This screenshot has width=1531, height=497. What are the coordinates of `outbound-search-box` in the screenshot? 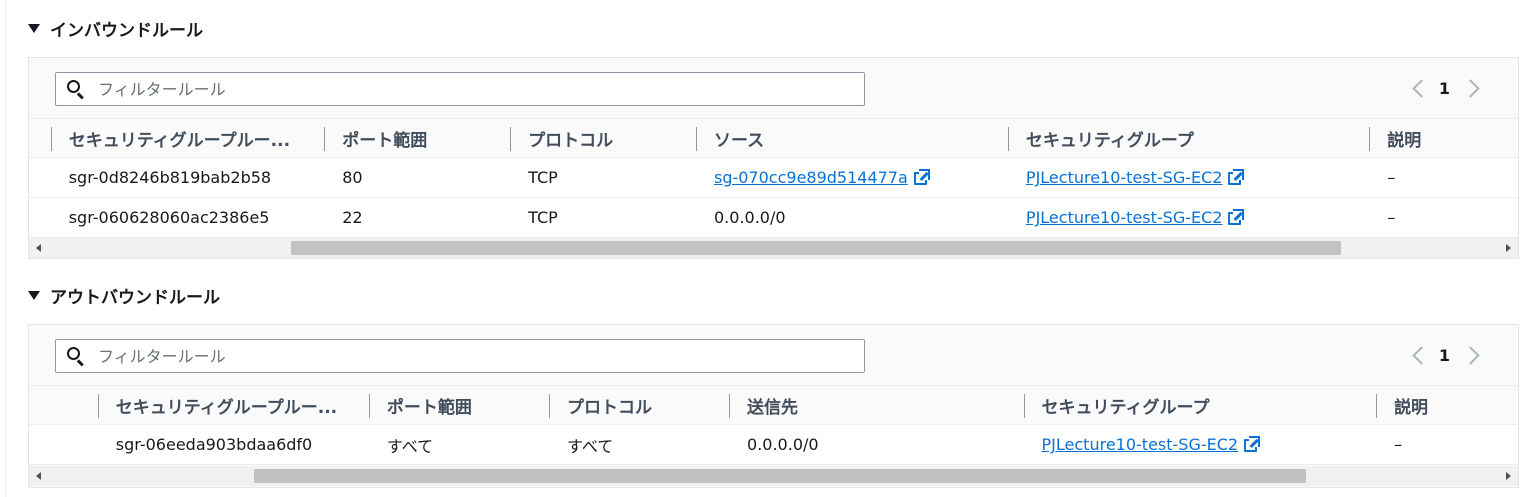 It's located at (460, 356).